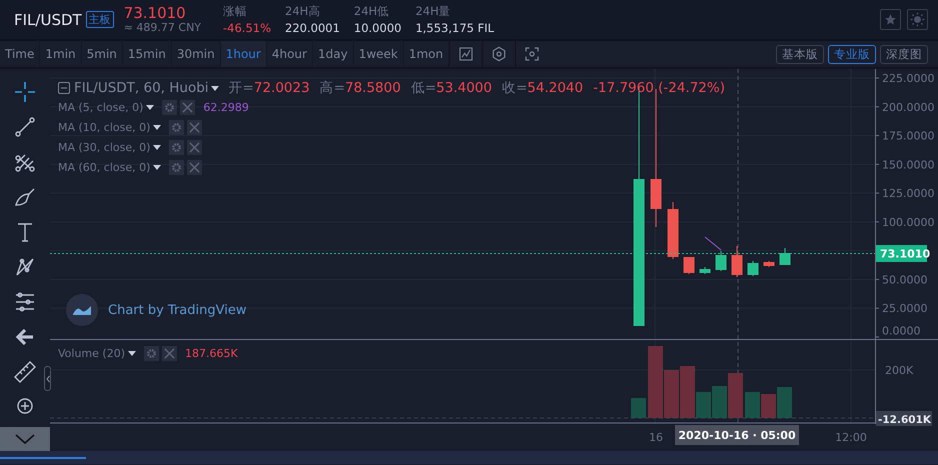  I want to click on moving-average-line, so click(713, 243).